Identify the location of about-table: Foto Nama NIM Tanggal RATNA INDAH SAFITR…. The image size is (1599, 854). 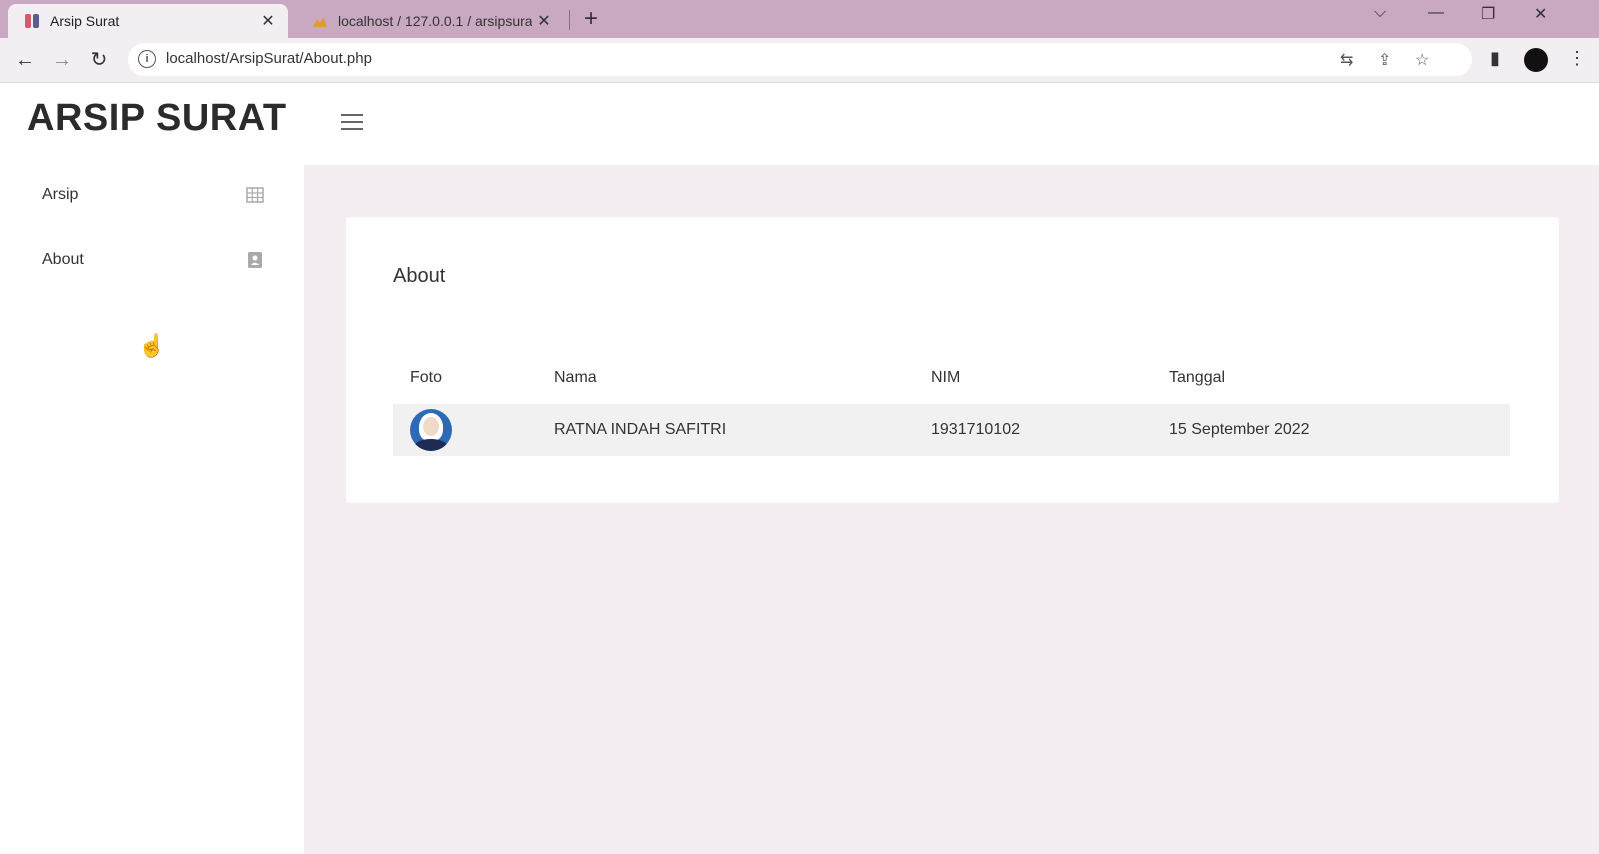
(951, 404).